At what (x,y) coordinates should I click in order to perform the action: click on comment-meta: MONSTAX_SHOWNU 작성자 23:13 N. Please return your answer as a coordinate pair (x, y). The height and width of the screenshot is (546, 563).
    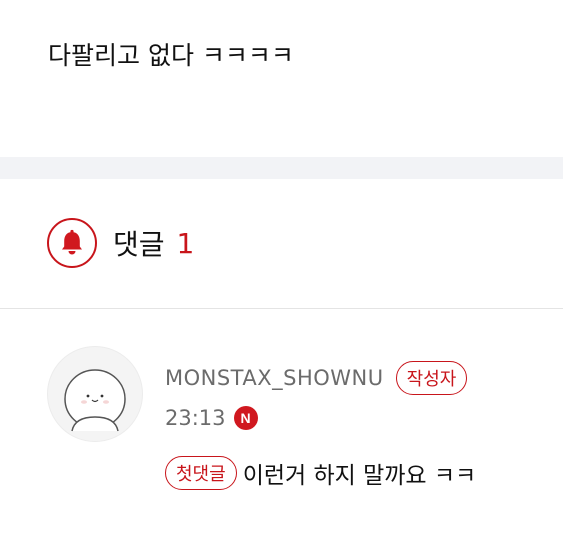
    Looking at the image, I should click on (316, 398).